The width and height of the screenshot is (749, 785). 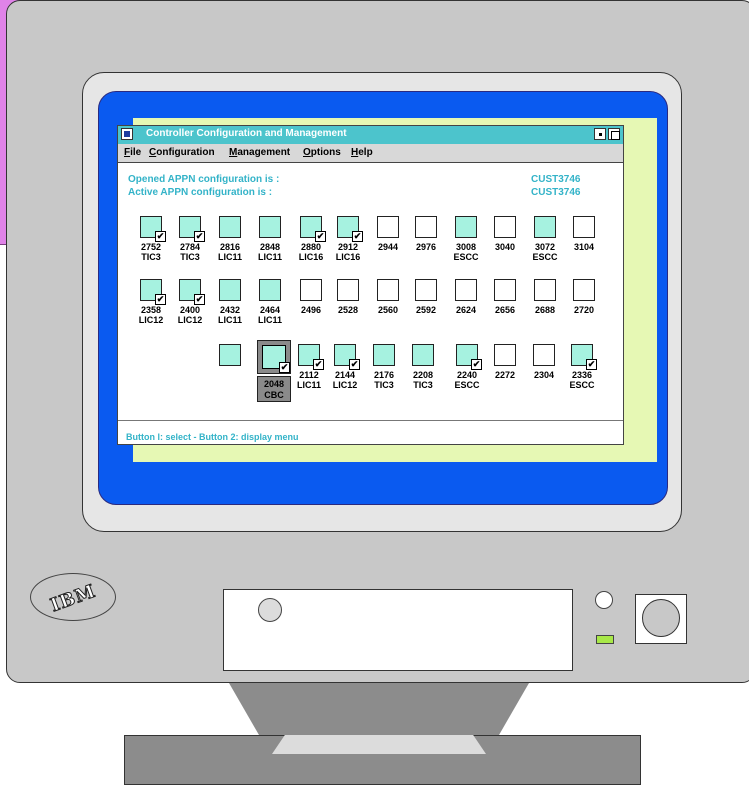 I want to click on adapter-address: 2432, so click(x=230, y=310).